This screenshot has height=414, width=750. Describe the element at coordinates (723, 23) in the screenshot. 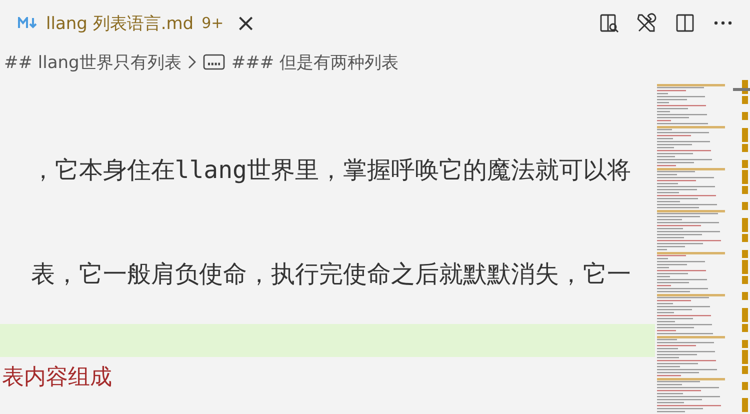

I see `more-icon` at that location.